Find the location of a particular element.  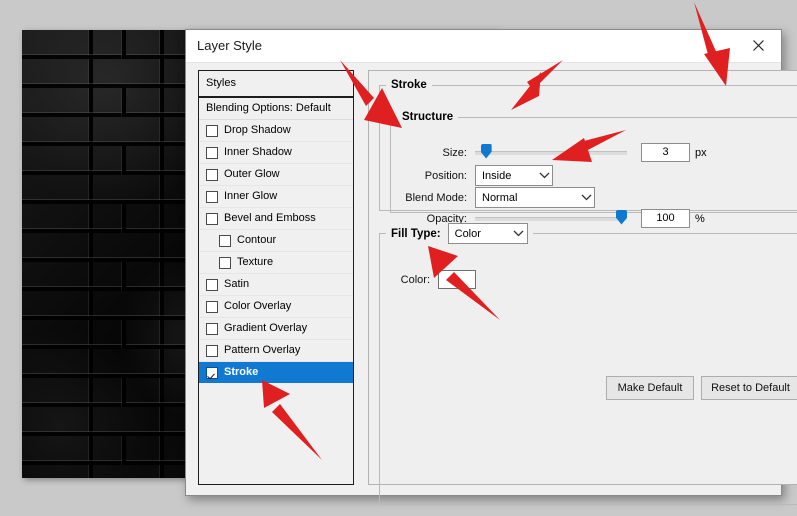

size-slider-thumb is located at coordinates (486, 151).